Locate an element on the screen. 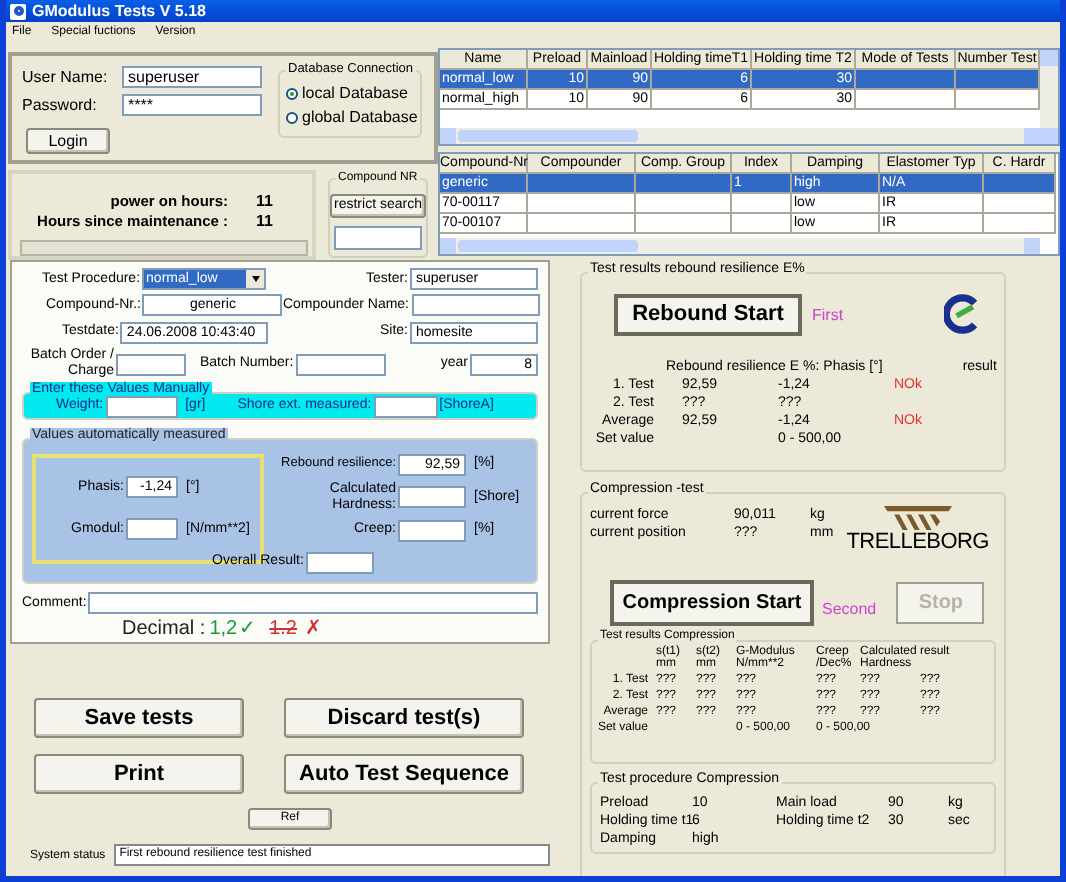  button: Auto Test Sequence is located at coordinates (404, 774).